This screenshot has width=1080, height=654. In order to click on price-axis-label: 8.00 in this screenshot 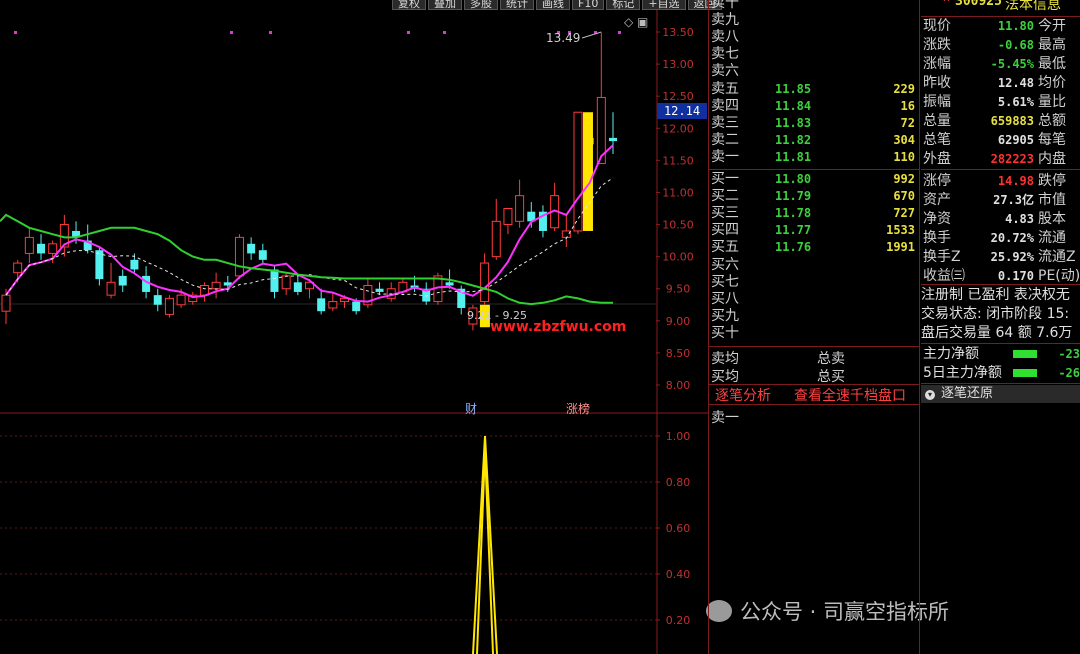, I will do `click(678, 385)`.